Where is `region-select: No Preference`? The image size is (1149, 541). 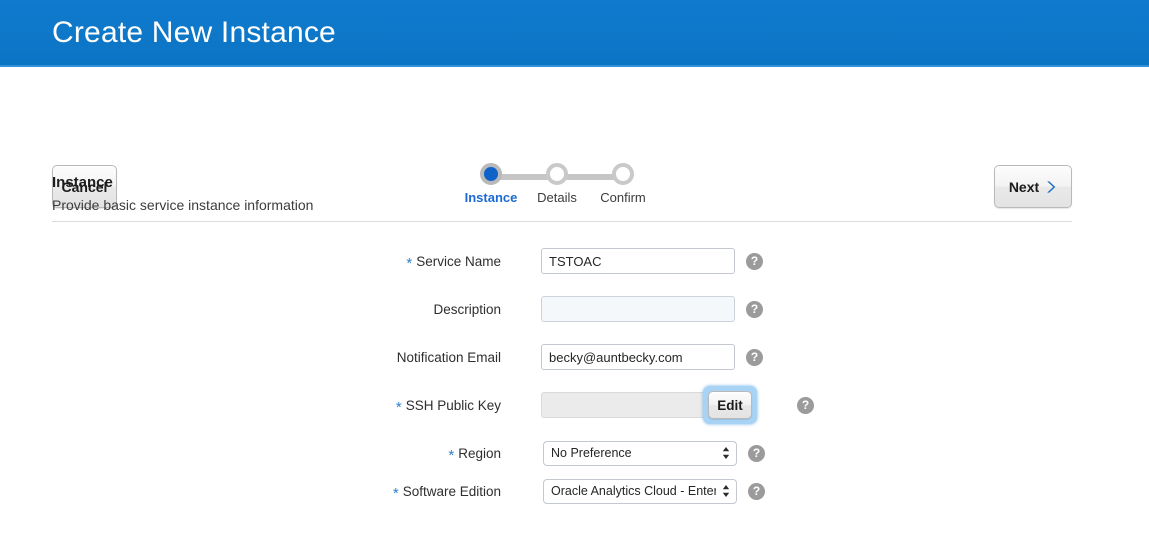 region-select: No Preference is located at coordinates (640, 453).